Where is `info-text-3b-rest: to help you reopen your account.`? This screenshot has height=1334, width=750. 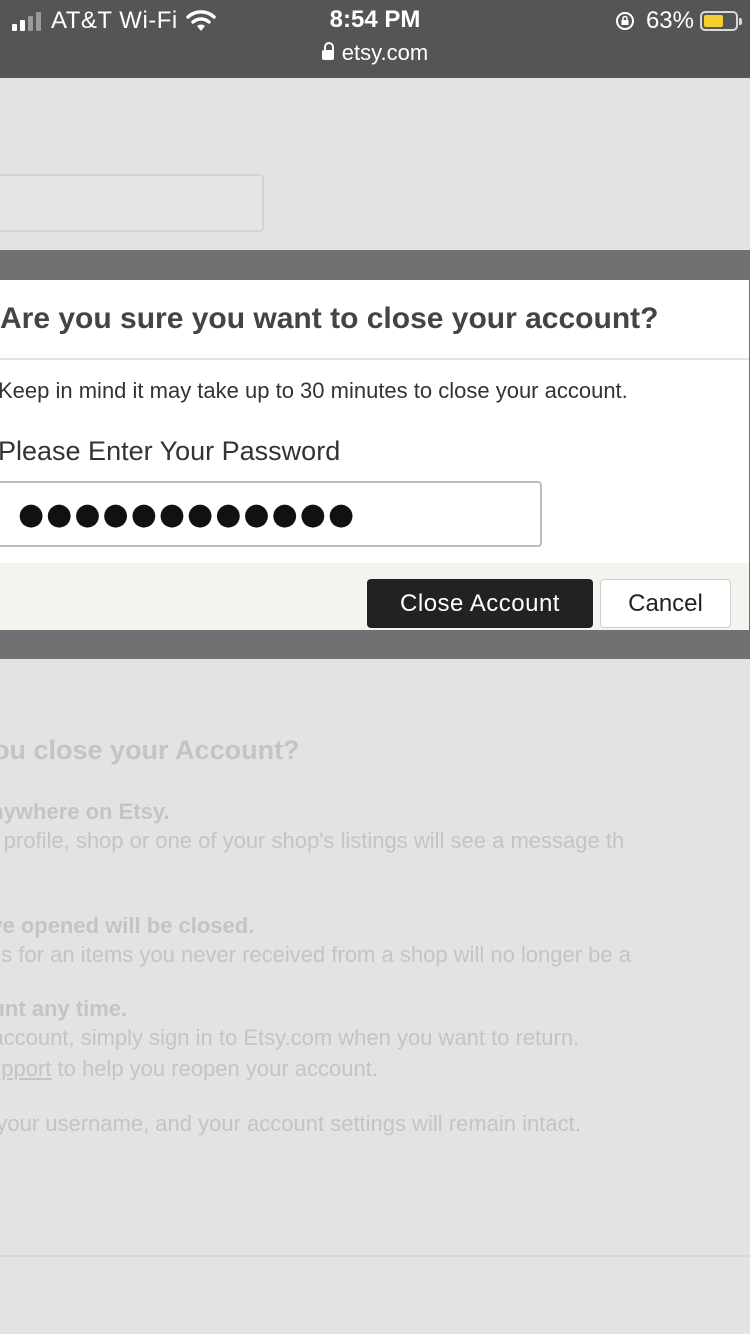
info-text-3b-rest: to help you reopen your account. is located at coordinates (214, 1068).